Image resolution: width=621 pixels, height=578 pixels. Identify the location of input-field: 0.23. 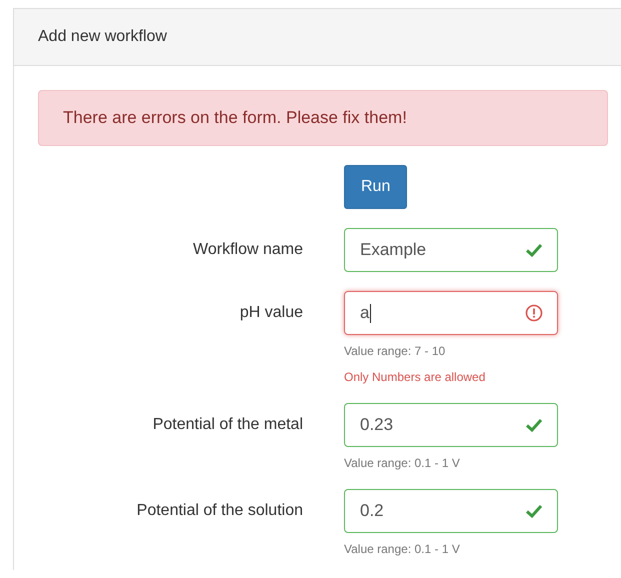
(451, 425).